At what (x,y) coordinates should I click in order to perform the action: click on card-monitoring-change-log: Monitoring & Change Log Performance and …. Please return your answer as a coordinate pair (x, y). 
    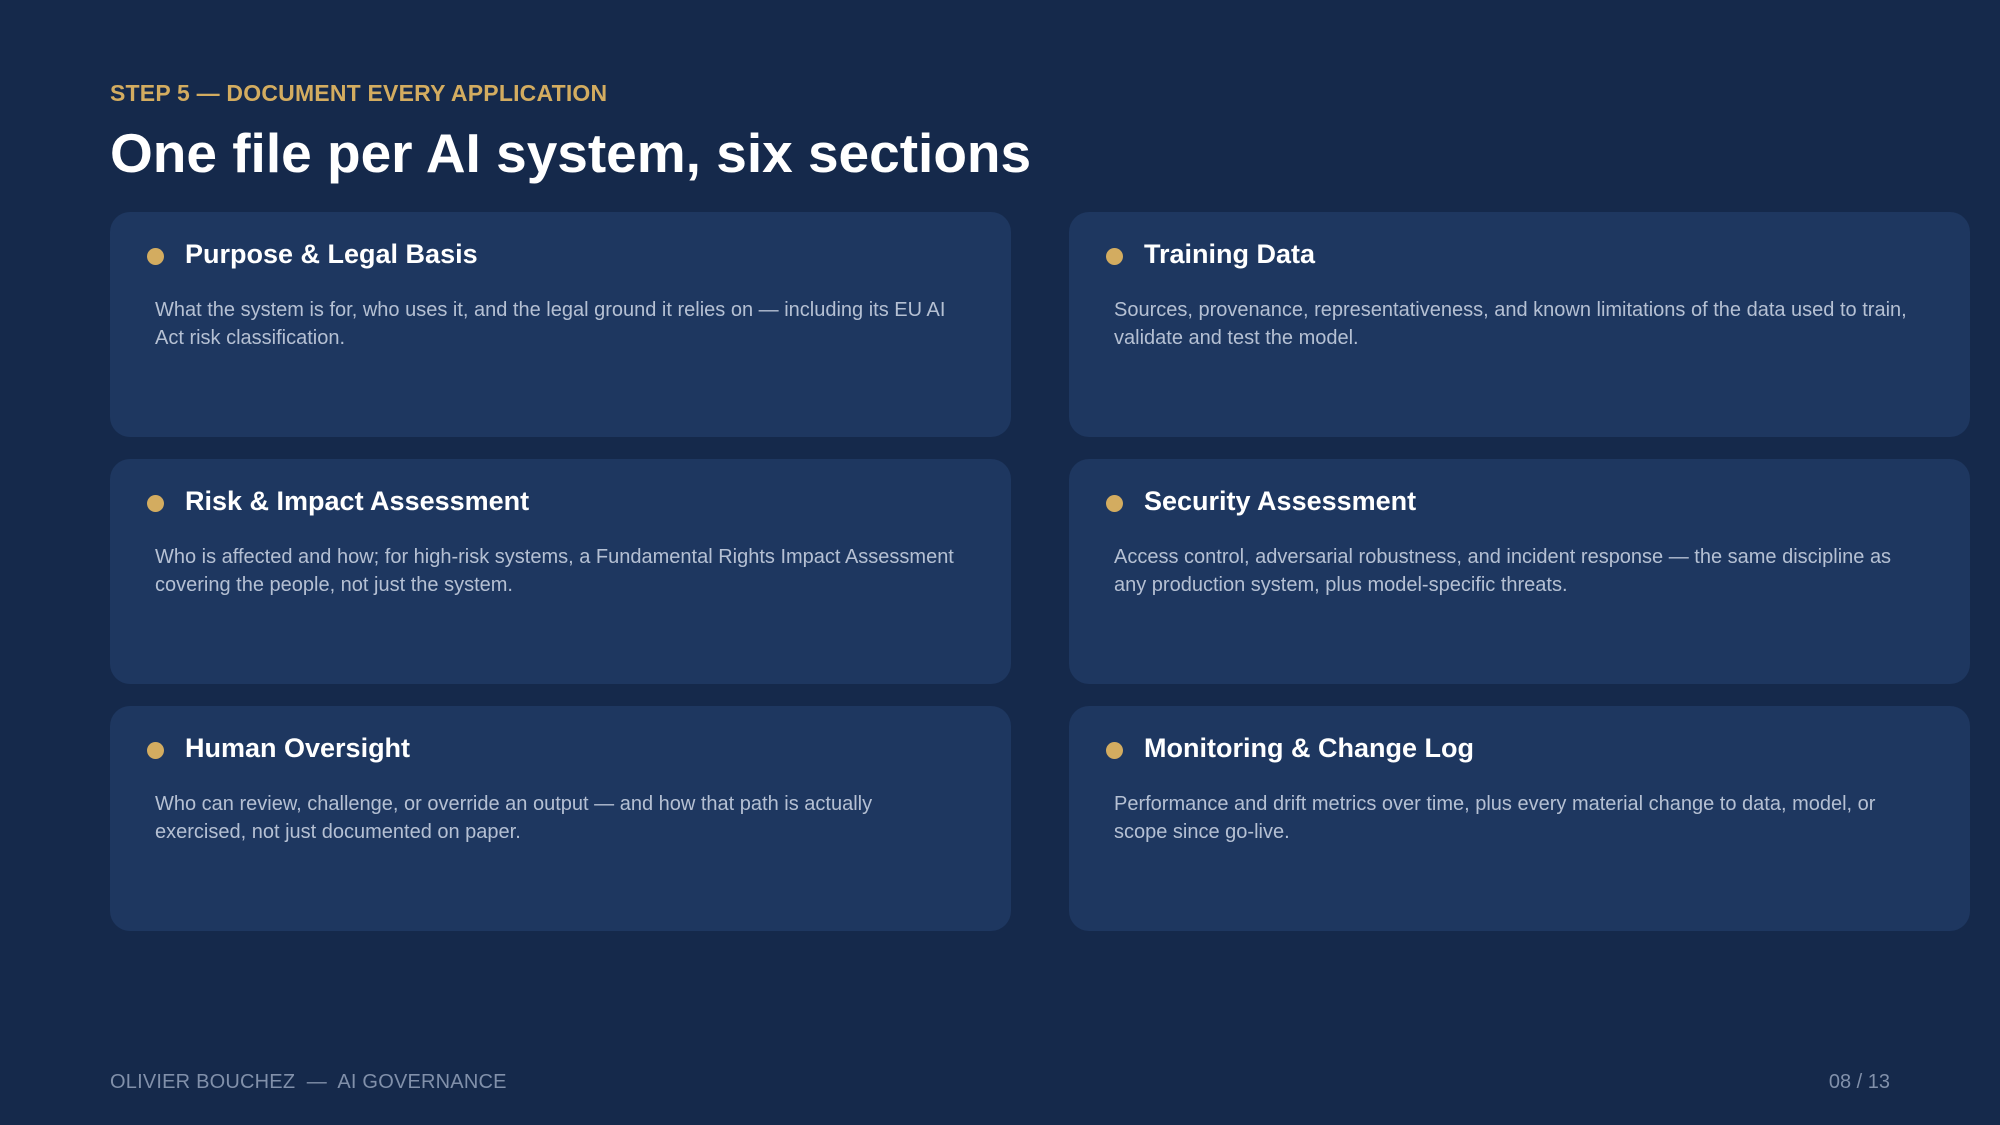
    Looking at the image, I should click on (1519, 818).